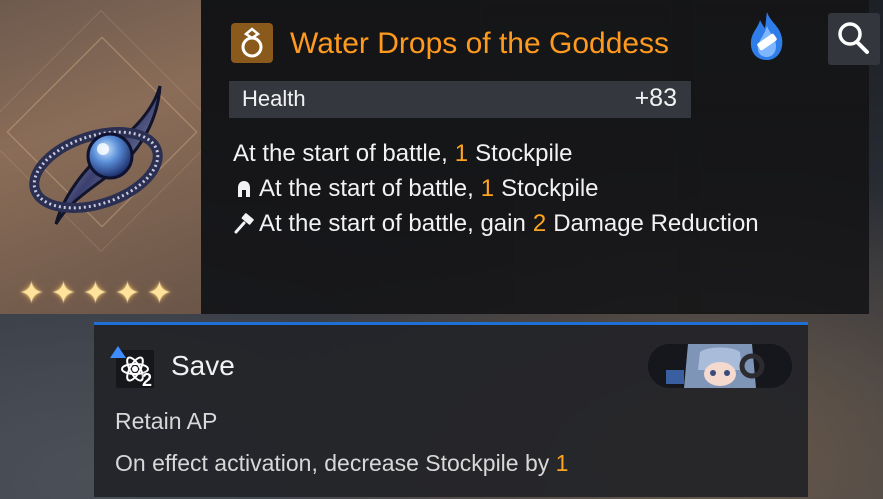  What do you see at coordinates (656, 223) in the screenshot?
I see `effect-text: Damage Reduction` at bounding box center [656, 223].